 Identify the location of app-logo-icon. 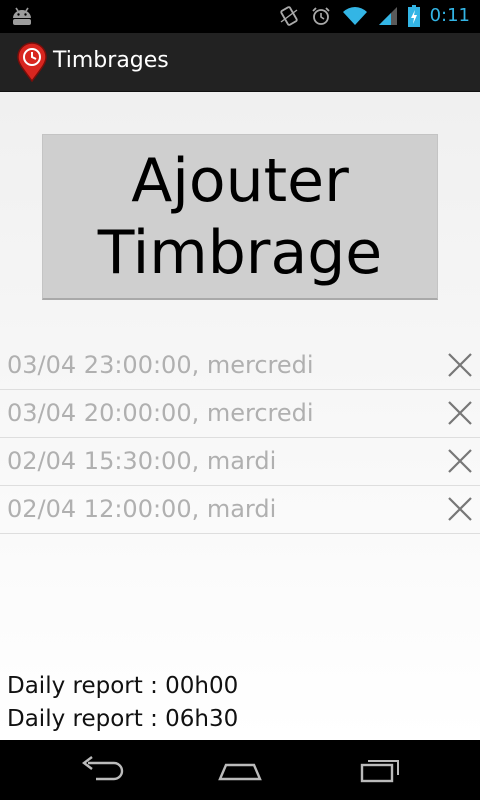
(32, 62).